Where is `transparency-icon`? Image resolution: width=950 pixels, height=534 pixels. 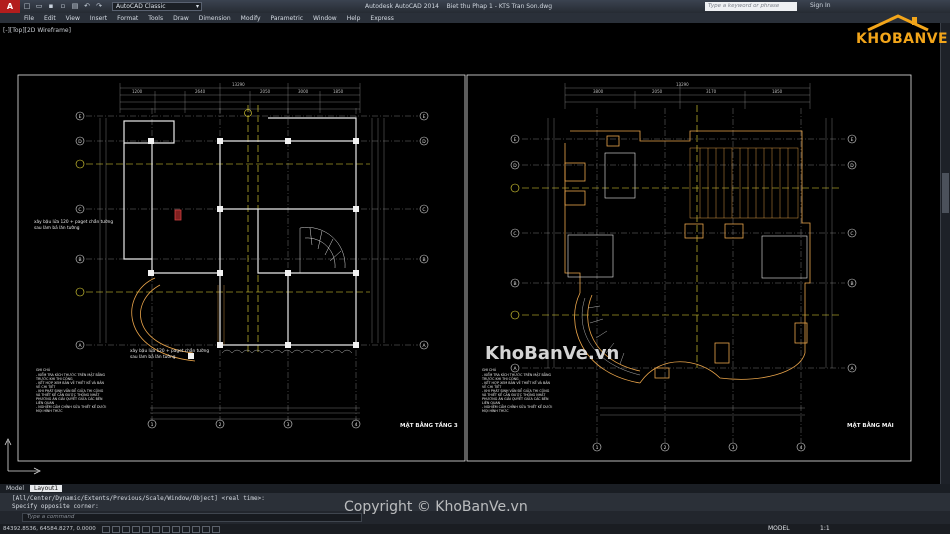 transparency-icon is located at coordinates (216, 529).